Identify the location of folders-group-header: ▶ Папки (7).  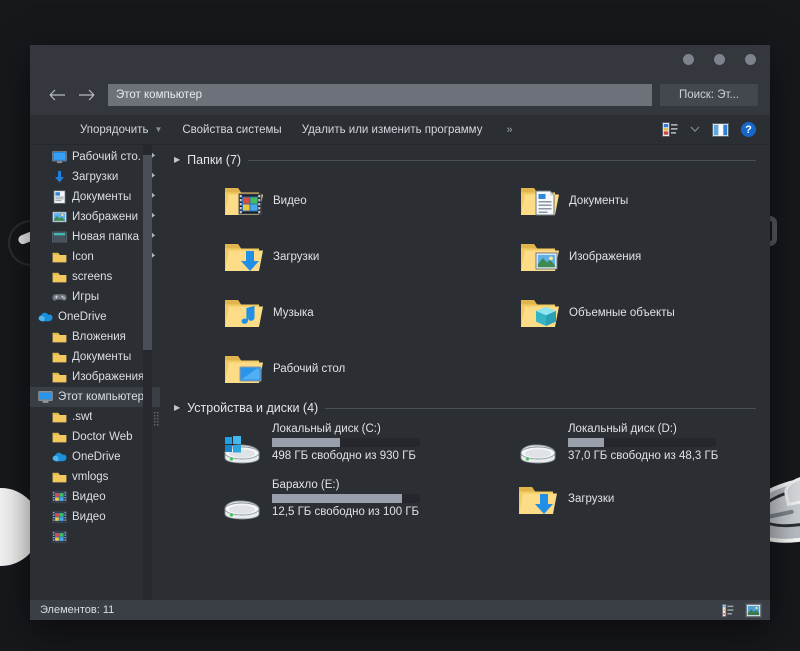
(465, 160).